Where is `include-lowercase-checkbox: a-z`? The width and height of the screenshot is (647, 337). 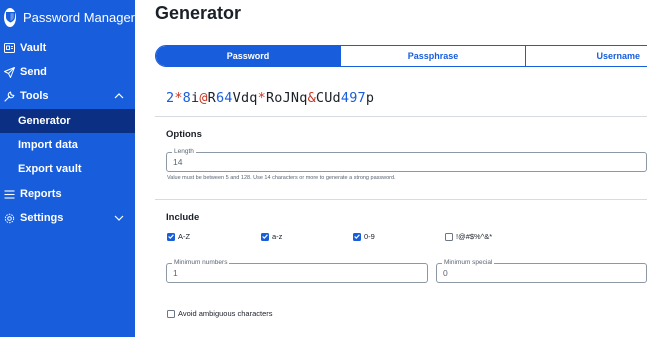 include-lowercase-checkbox: a-z is located at coordinates (271, 236).